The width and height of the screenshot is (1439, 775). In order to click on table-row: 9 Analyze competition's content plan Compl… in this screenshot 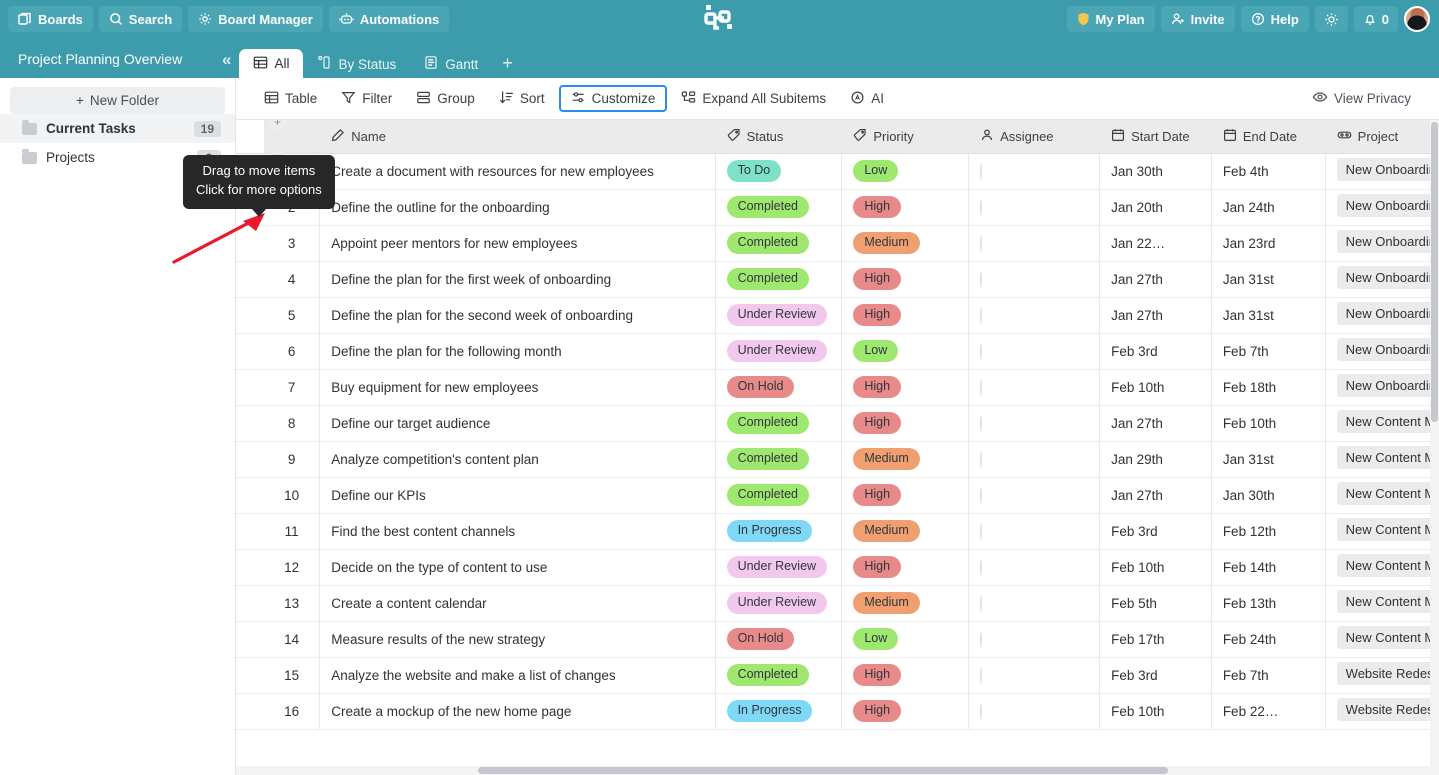, I will do `click(837, 459)`.